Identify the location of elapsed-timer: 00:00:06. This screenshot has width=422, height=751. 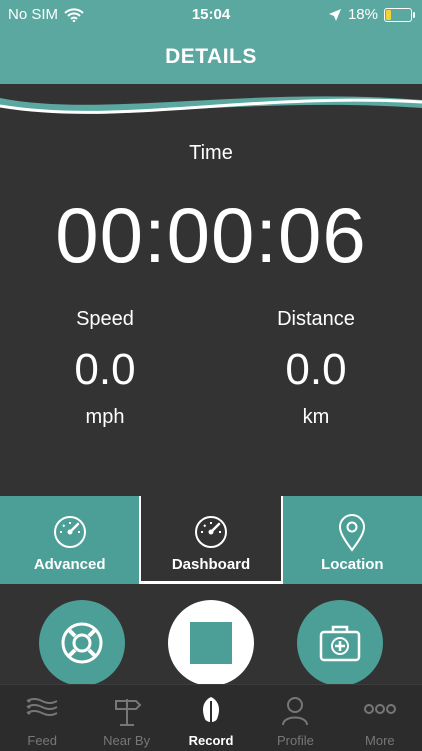
(211, 235).